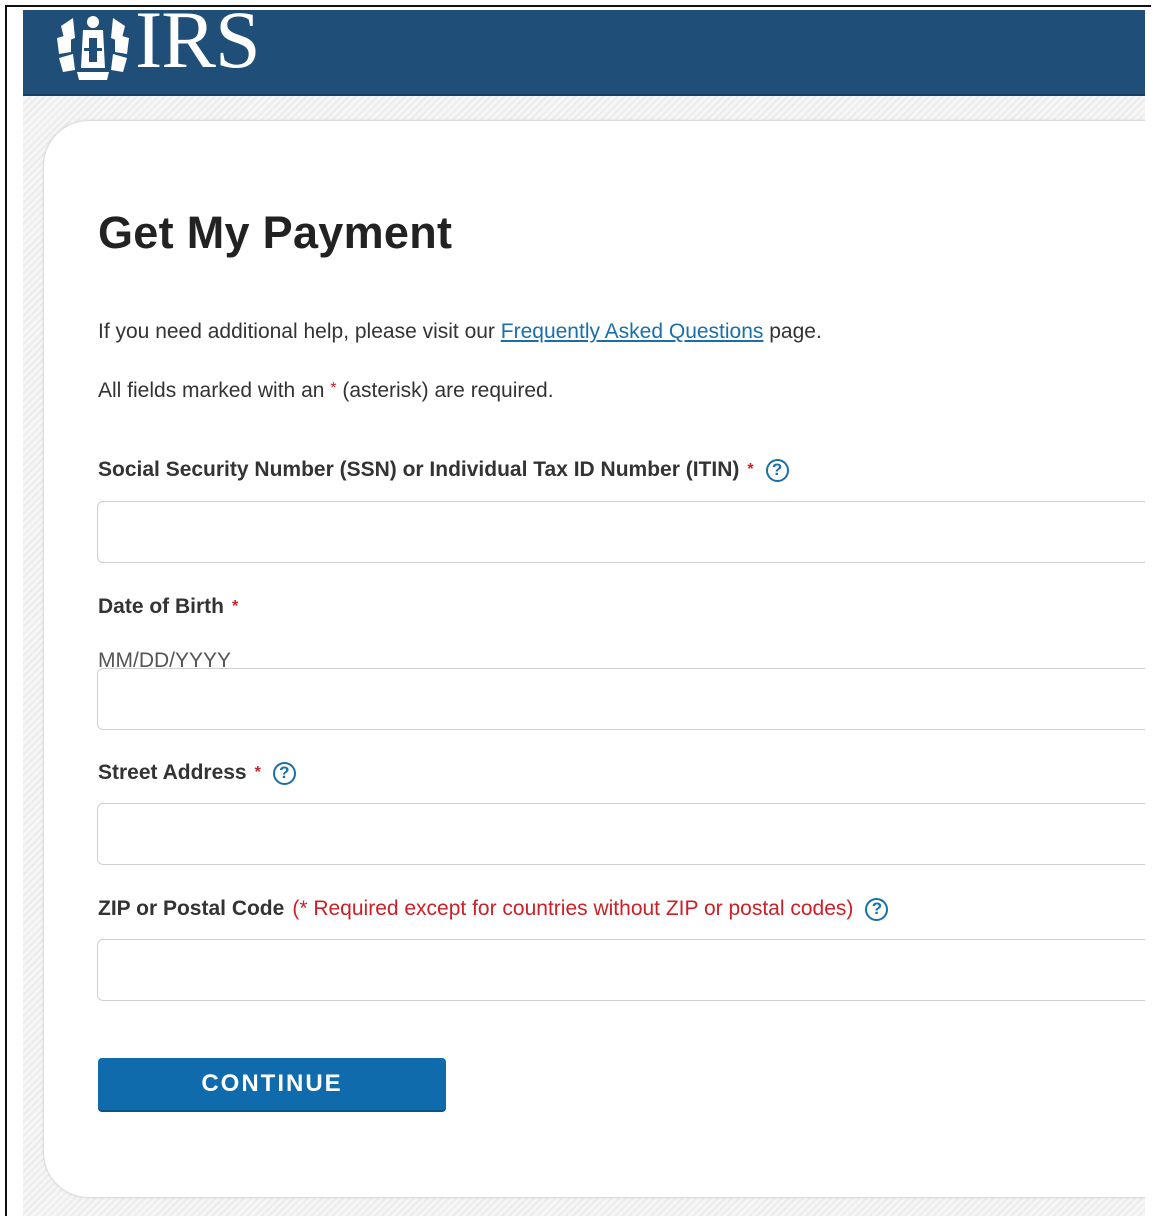 Image resolution: width=1153 pixels, height=1219 pixels. Describe the element at coordinates (632, 331) in the screenshot. I see `faq-link: Frequently Asked Questions` at that location.